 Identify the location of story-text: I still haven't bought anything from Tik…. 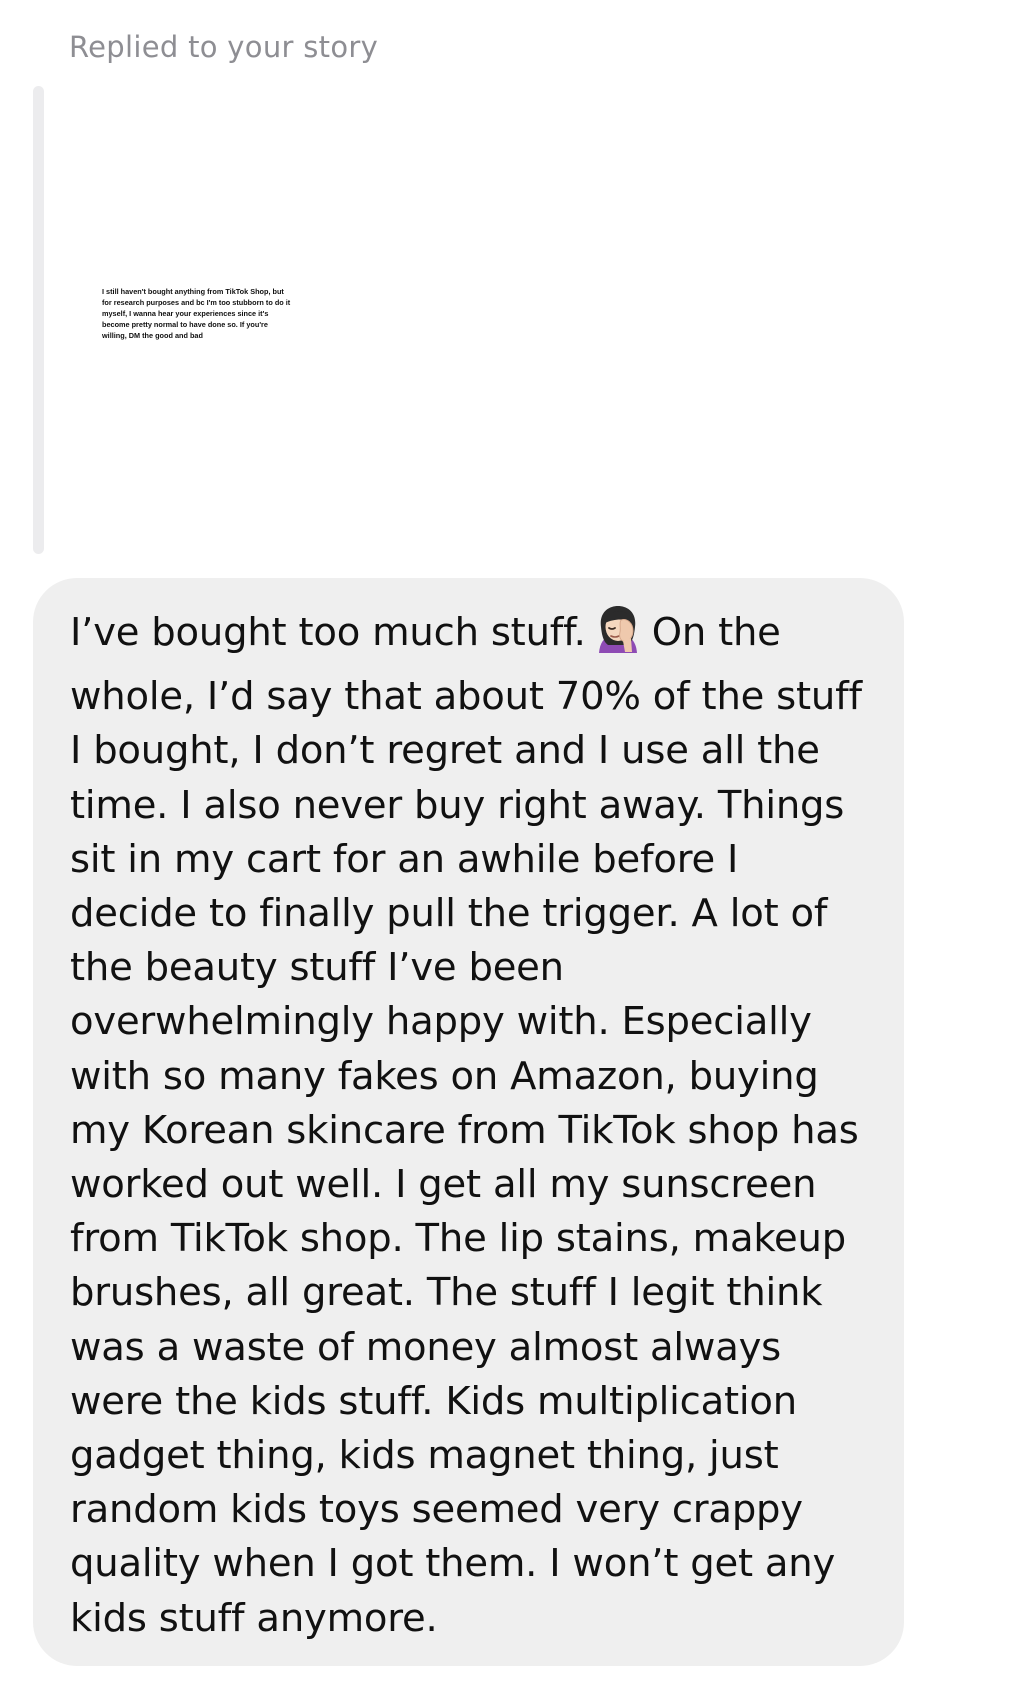
(196, 313).